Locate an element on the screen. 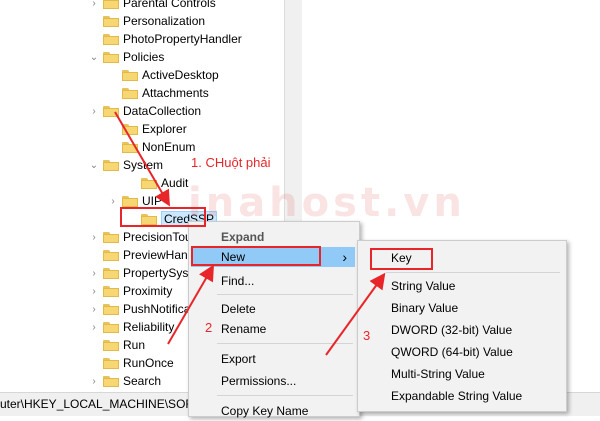  tree-item-runonce: RunOnce is located at coordinates (131, 363).